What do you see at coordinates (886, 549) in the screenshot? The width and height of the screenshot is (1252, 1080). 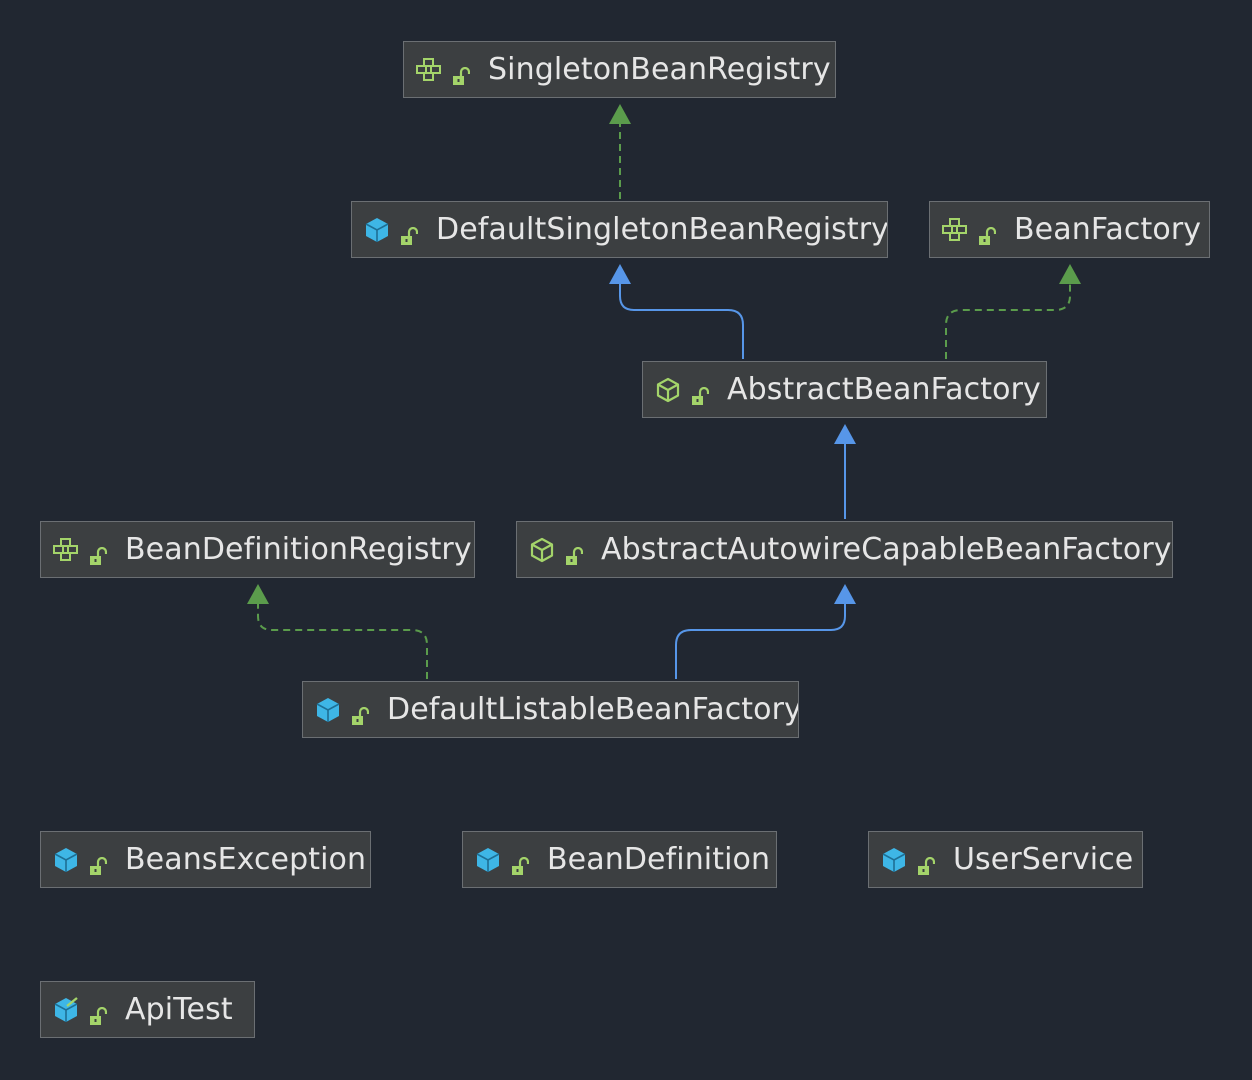 I see `node-label: AbstractAutowireCapableBeanFactory` at bounding box center [886, 549].